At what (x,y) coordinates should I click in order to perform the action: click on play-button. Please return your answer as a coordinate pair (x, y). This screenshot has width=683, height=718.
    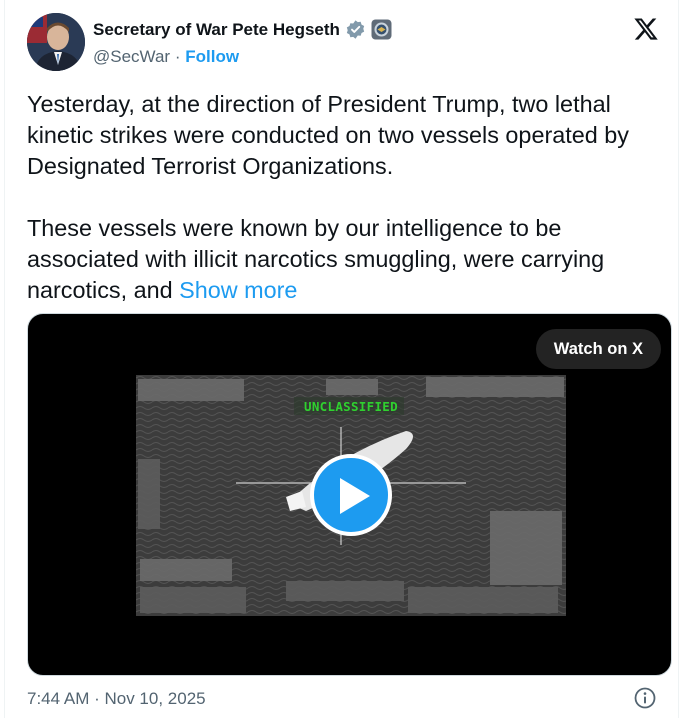
    Looking at the image, I should click on (351, 495).